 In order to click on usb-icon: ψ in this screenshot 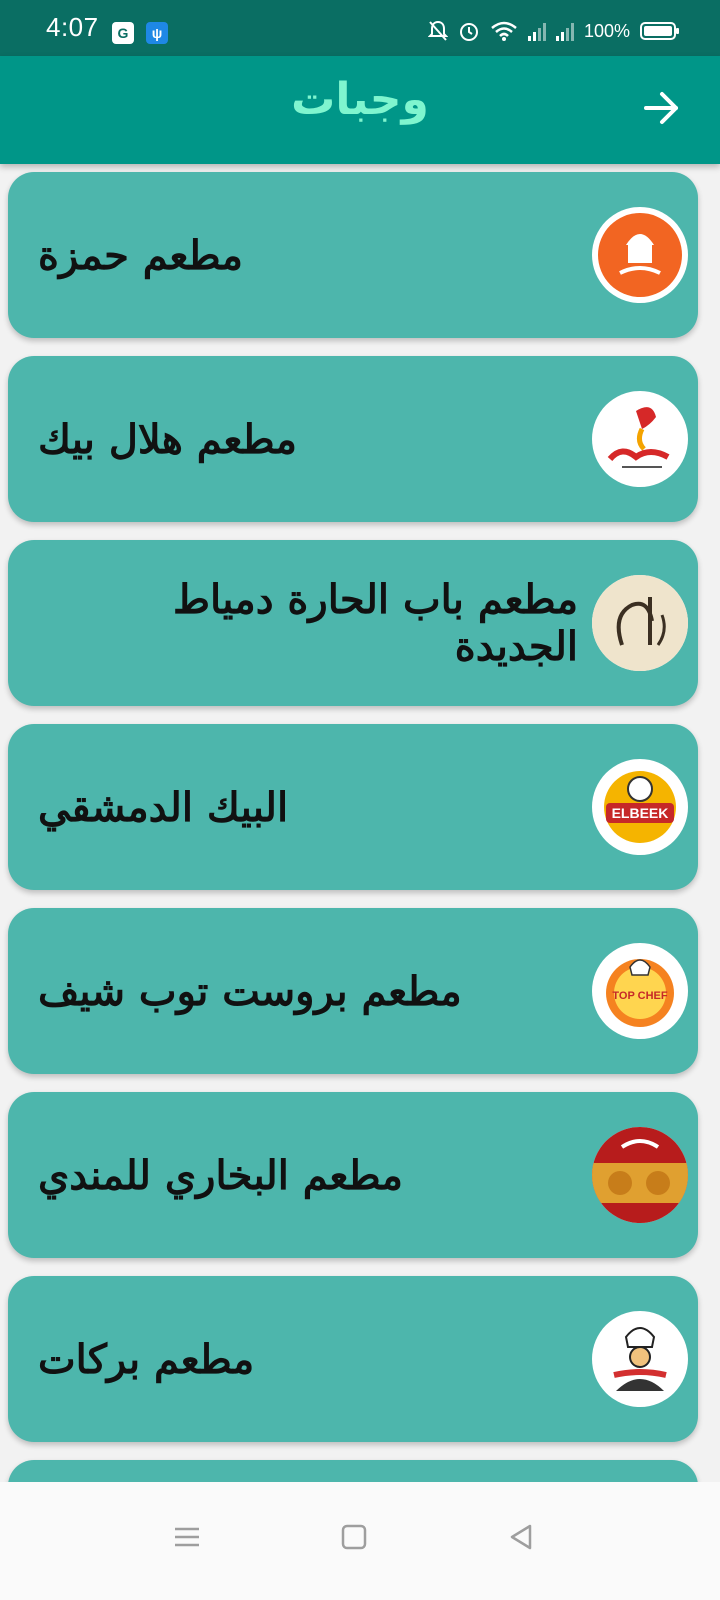, I will do `click(157, 33)`.